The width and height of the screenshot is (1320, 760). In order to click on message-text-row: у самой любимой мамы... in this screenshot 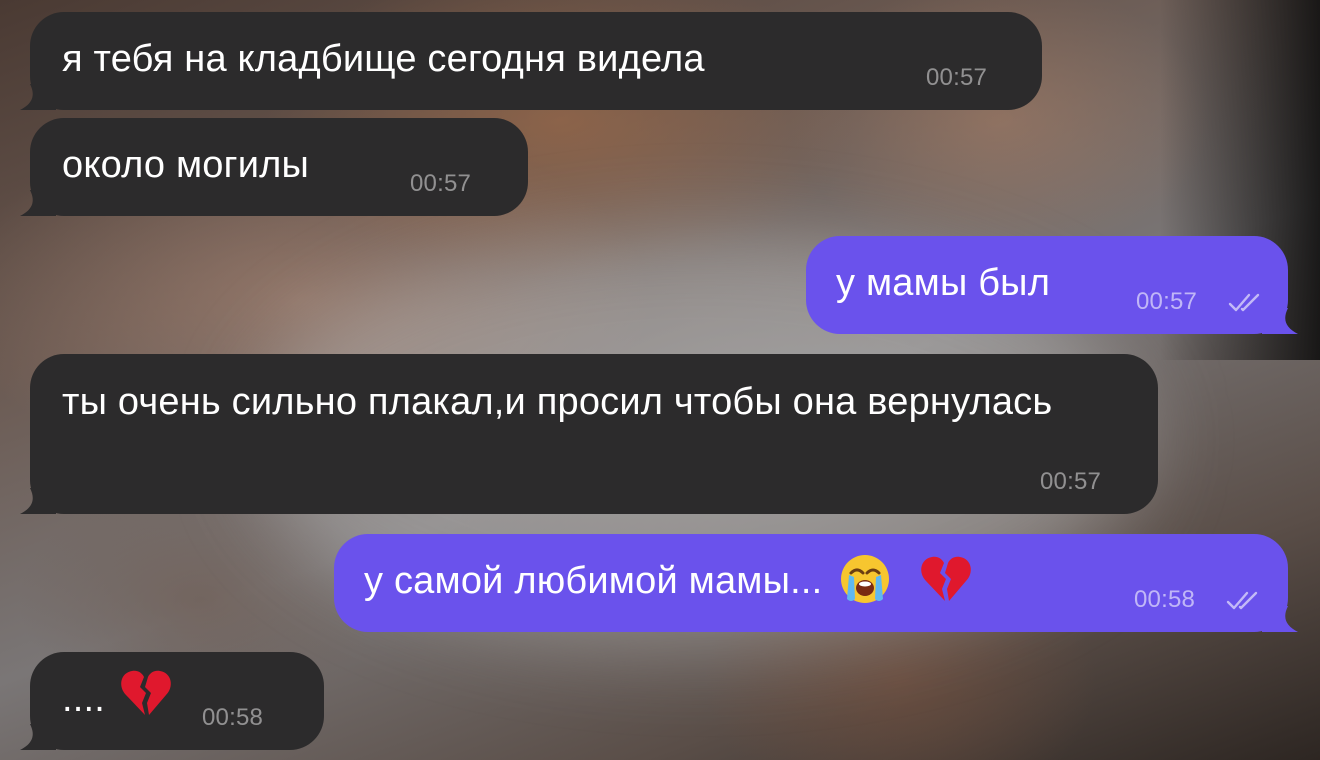, I will do `click(669, 581)`.